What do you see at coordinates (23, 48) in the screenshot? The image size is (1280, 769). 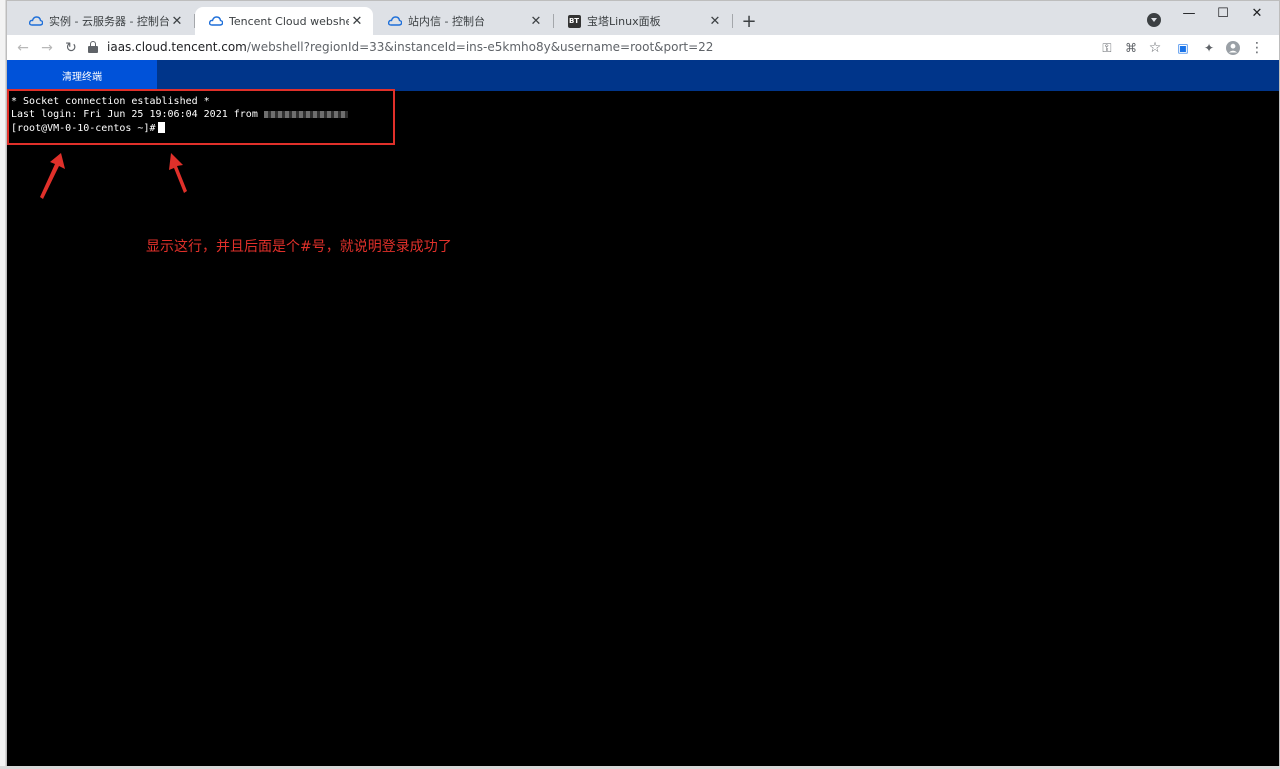 I see `back-icon: ←` at bounding box center [23, 48].